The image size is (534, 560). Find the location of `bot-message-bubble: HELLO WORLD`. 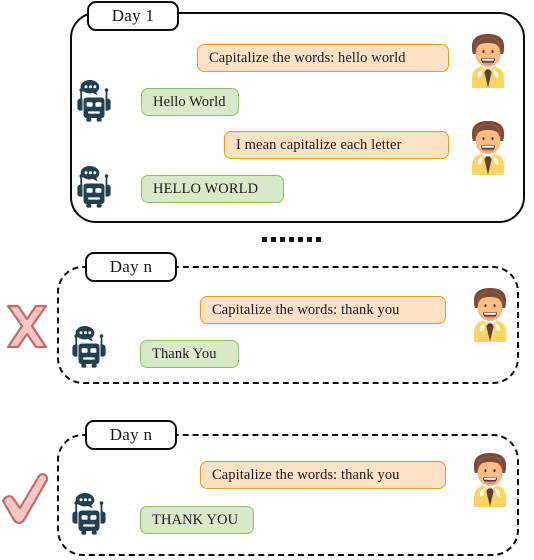

bot-message-bubble: HELLO WORLD is located at coordinates (212, 189).